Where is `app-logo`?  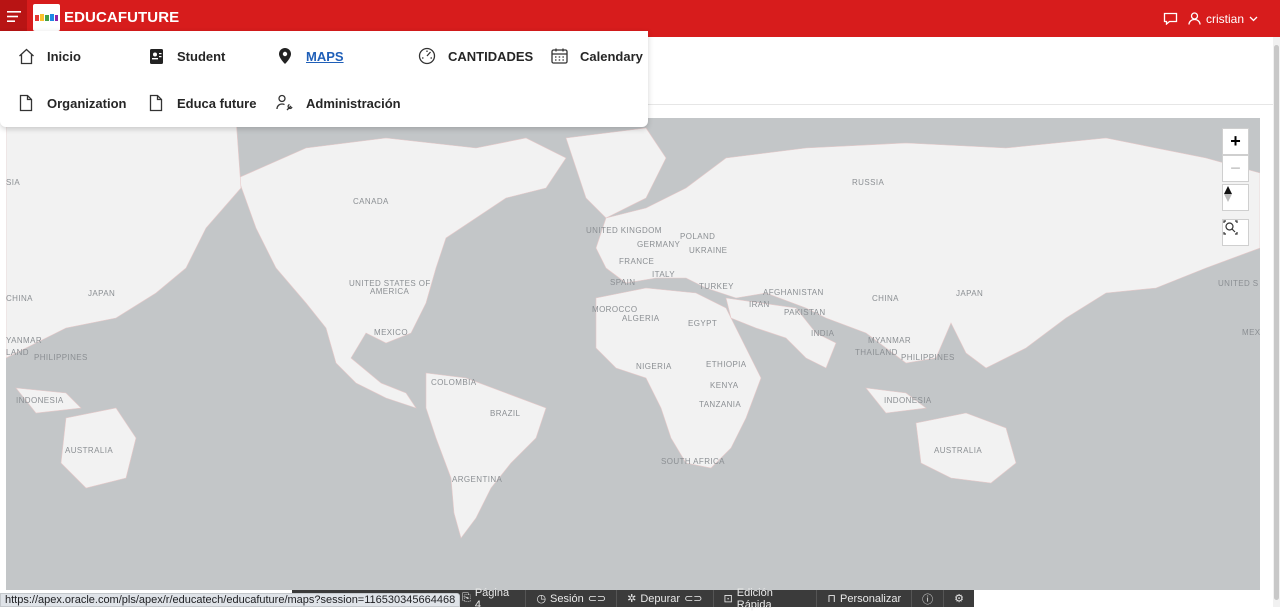
app-logo is located at coordinates (46, 17).